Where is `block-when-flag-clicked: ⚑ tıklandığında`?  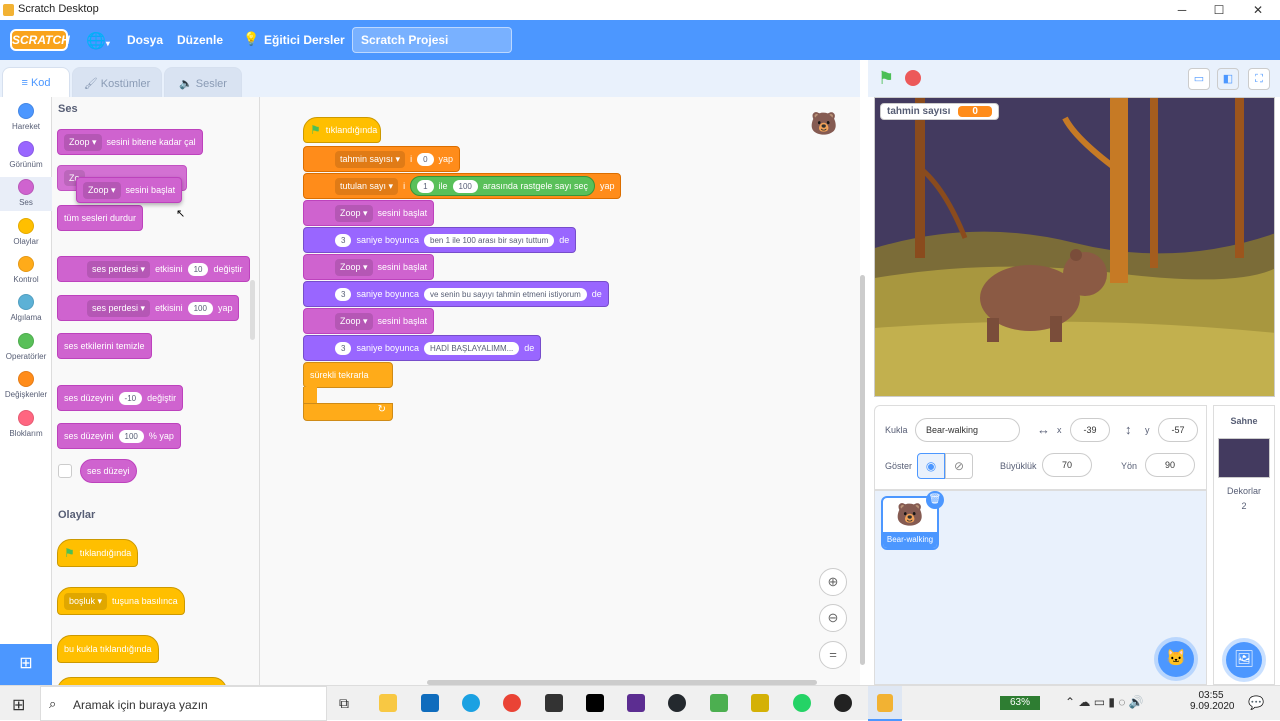
block-when-flag-clicked: ⚑ tıklandığında is located at coordinates (98, 553).